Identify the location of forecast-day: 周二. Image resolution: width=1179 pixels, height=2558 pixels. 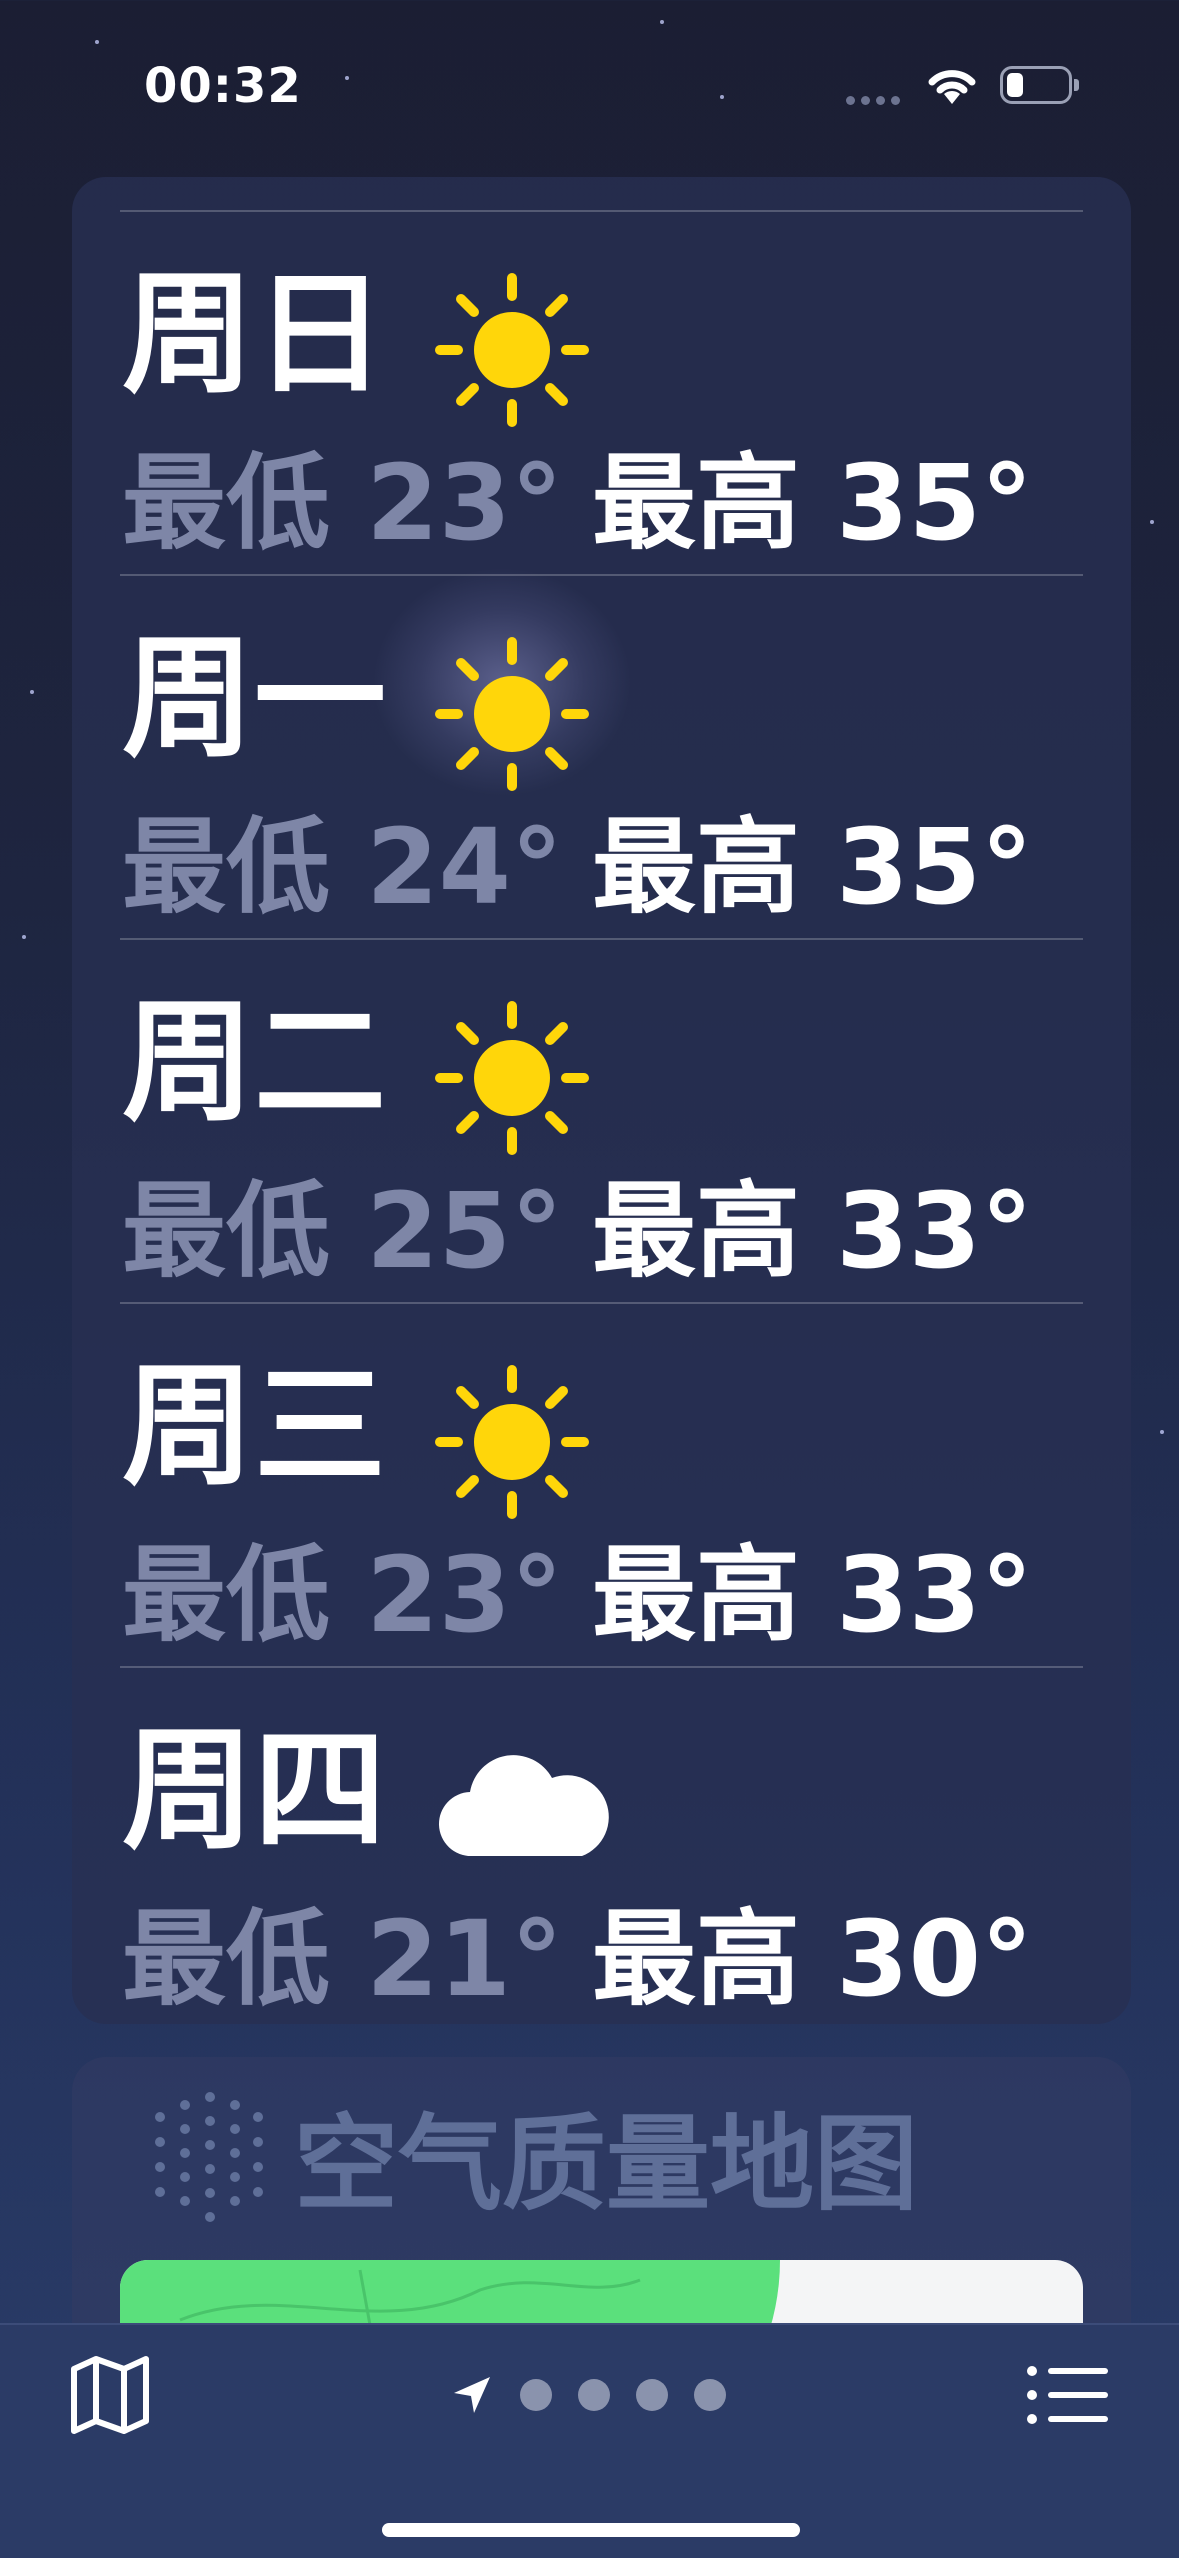
(254, 1063).